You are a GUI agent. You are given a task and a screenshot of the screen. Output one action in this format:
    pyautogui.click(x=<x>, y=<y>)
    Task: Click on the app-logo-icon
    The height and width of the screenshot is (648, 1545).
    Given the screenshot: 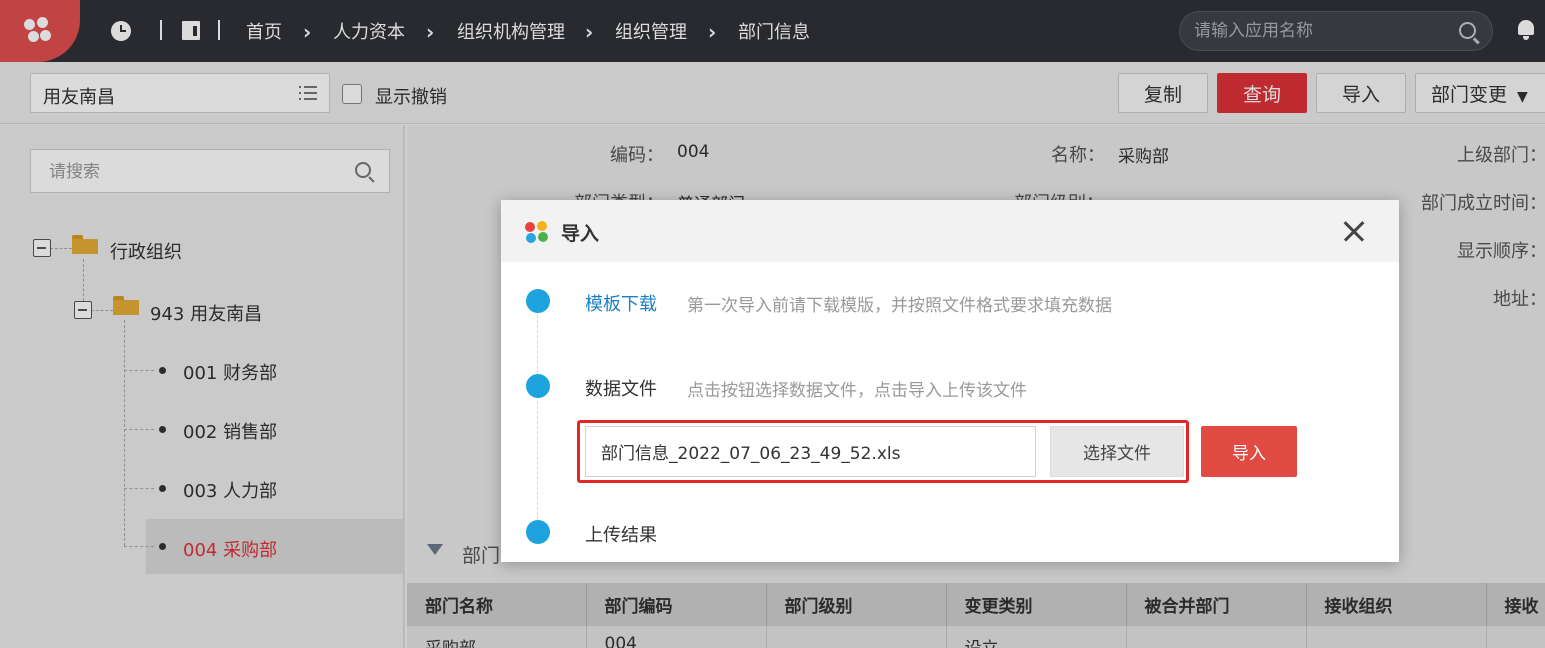 What is the action you would take?
    pyautogui.click(x=537, y=232)
    